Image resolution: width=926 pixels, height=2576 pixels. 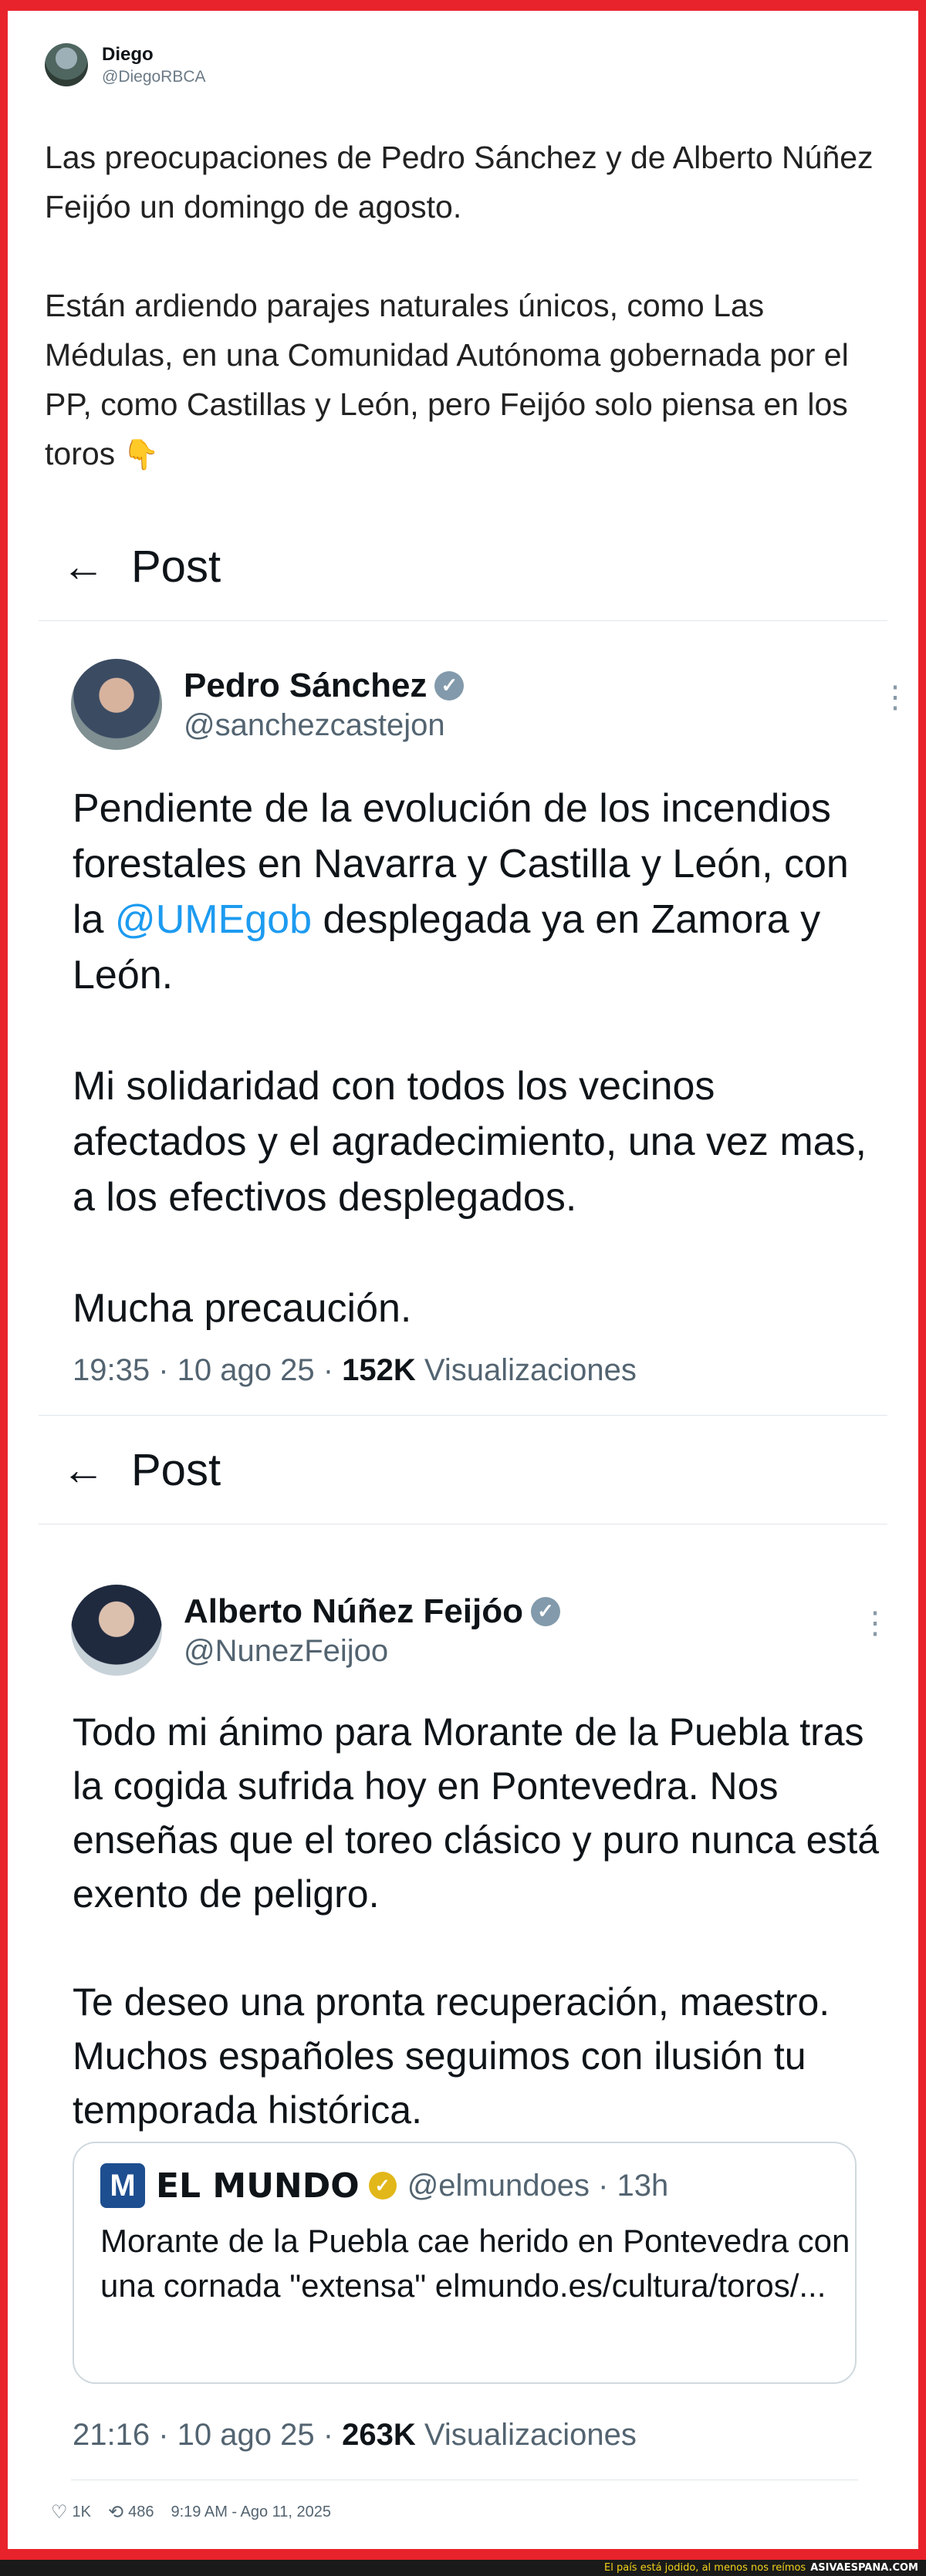 I want to click on embedded-post-feijoo: ← Post, so click(x=463, y=1469).